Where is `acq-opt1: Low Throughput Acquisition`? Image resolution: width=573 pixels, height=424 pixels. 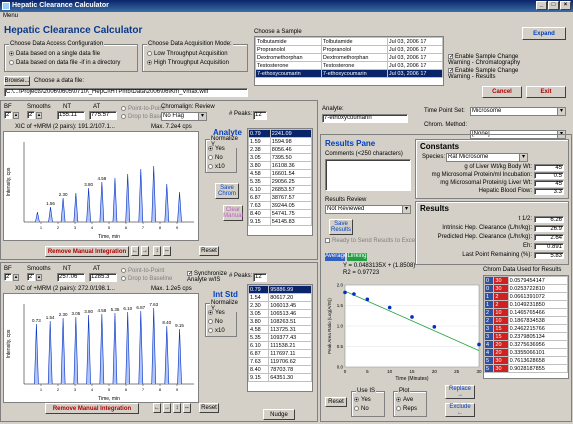
acq-opt1: Low Throughput Acquisition is located at coordinates (187, 54).